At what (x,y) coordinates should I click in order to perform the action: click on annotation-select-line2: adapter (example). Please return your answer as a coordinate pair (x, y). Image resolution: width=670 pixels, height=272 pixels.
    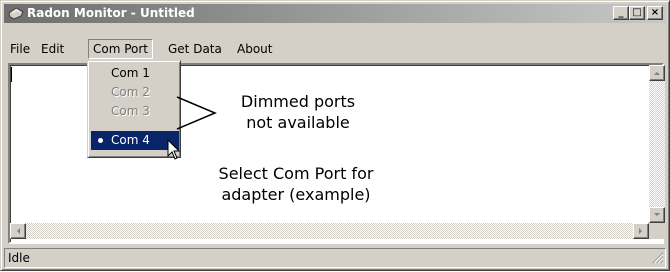
    Looking at the image, I should click on (296, 194).